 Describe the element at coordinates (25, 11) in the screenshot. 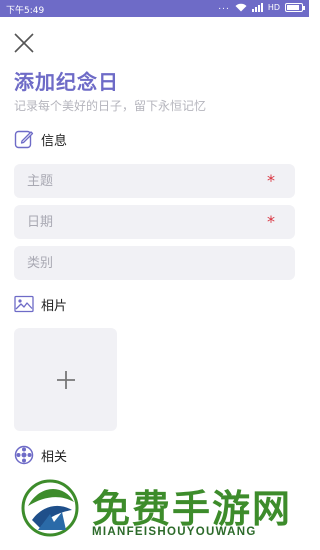

I see `status-time: 下午5:49` at that location.